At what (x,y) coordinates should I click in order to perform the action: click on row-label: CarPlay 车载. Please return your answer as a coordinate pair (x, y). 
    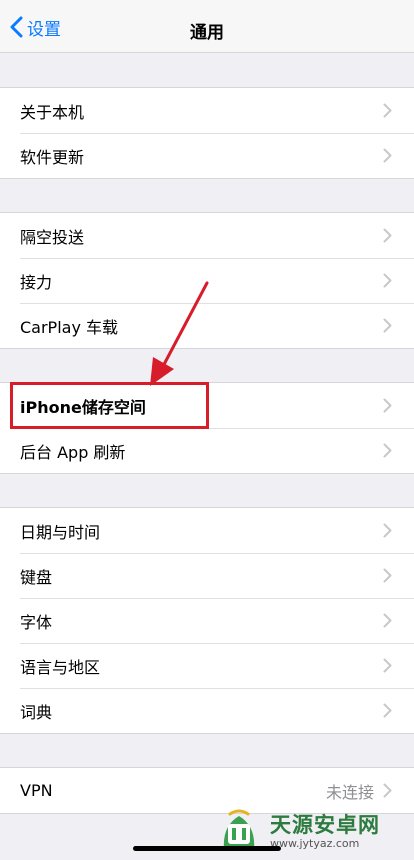
    Looking at the image, I should click on (69, 327).